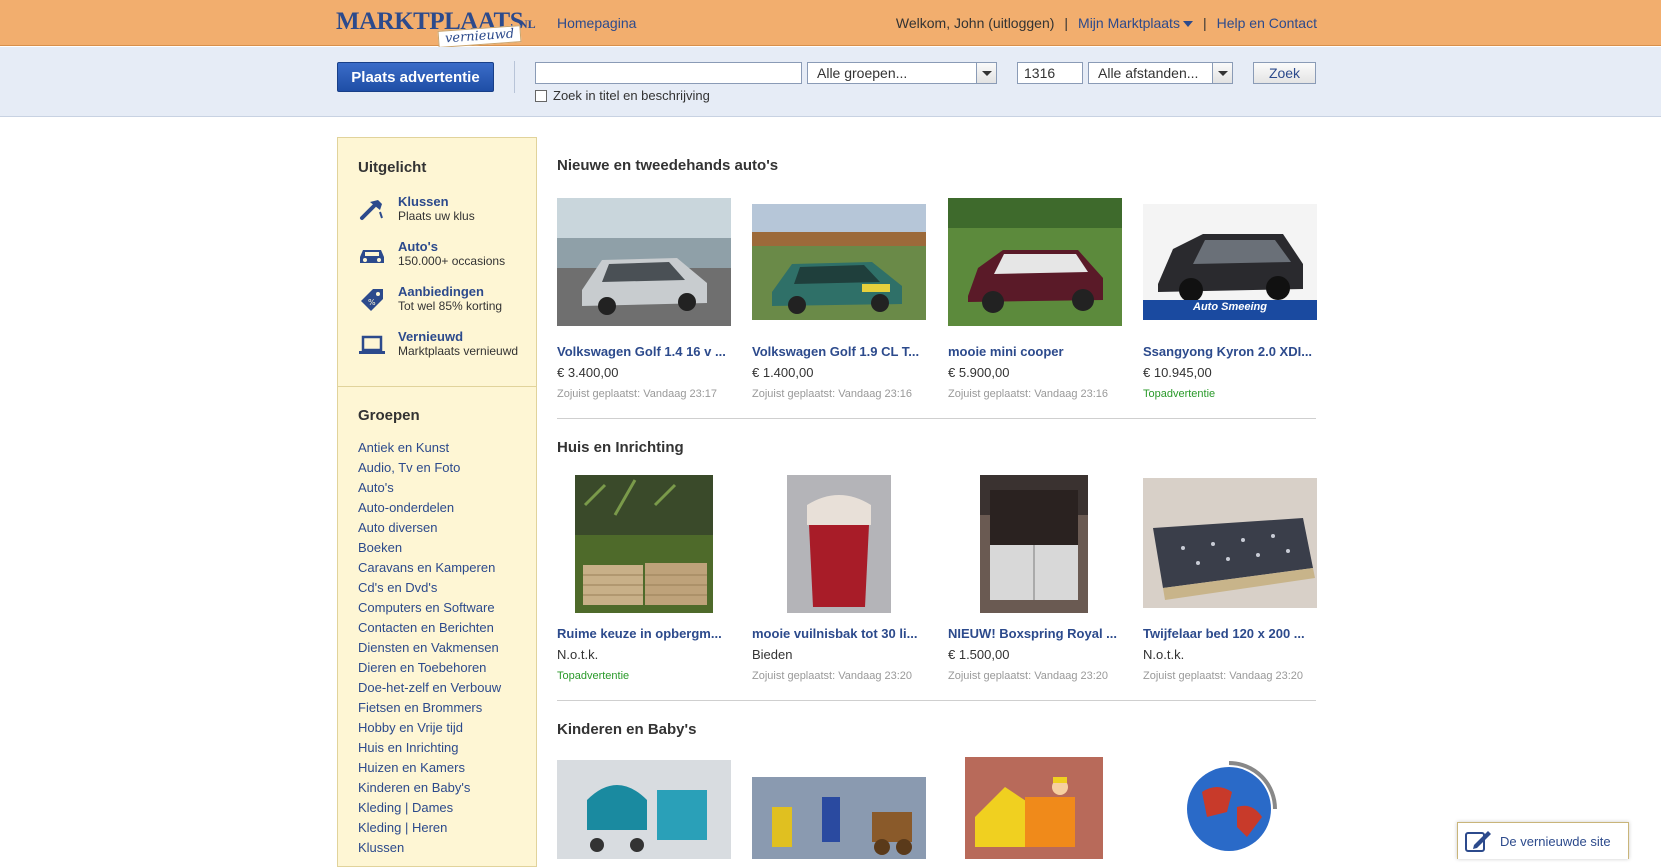 This screenshot has height=867, width=1661. Describe the element at coordinates (541, 95) in the screenshot. I see `title-desc-checkbox` at that location.